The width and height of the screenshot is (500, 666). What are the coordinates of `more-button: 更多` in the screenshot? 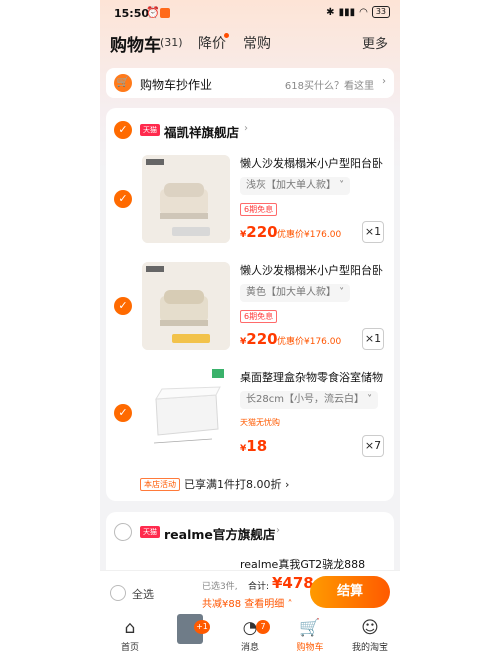 It's located at (375, 42).